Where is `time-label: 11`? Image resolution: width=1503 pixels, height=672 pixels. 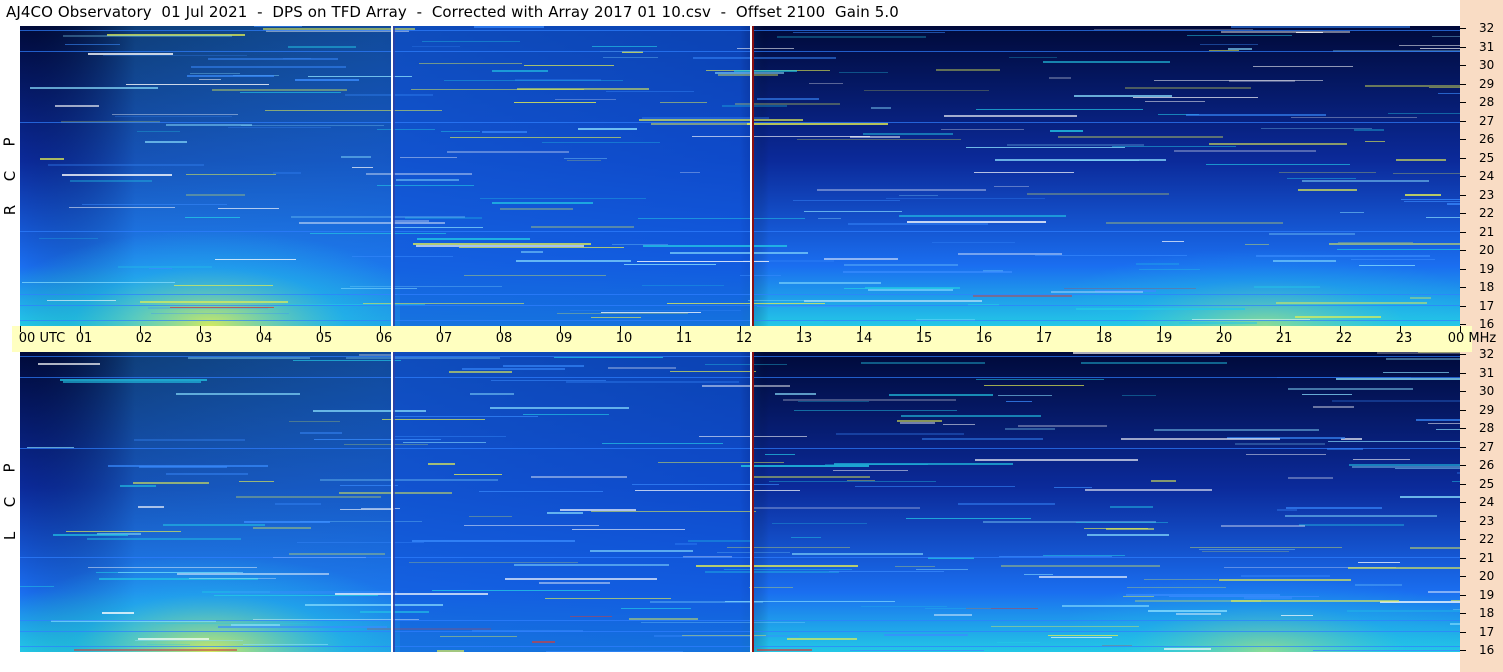 time-label: 11 is located at coordinates (684, 338).